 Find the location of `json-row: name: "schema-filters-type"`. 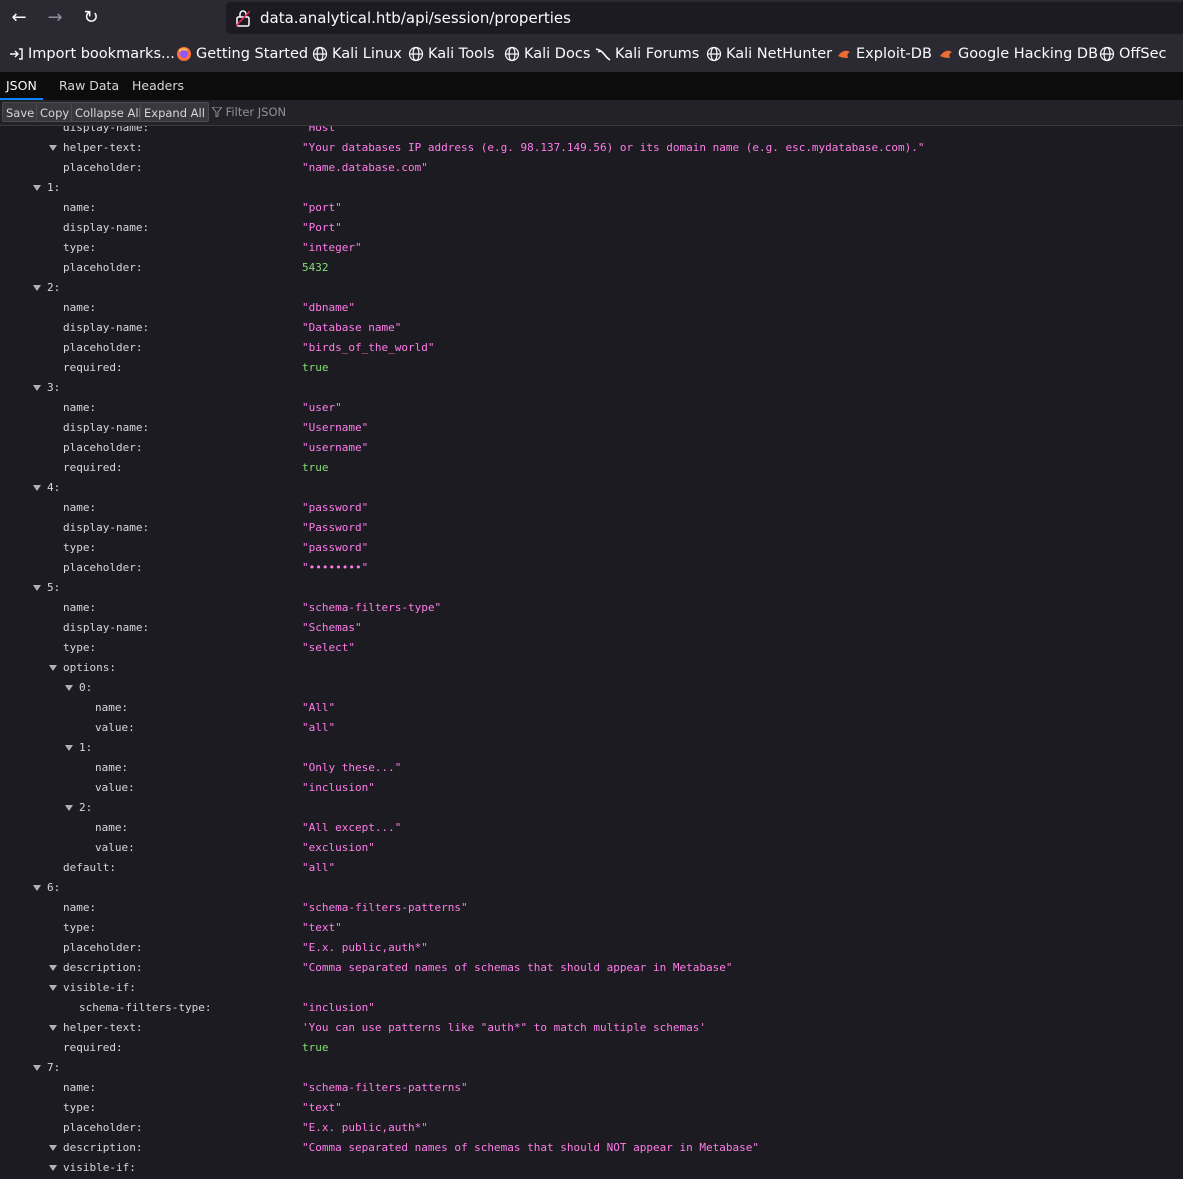

json-row: name: "schema-filters-type" is located at coordinates (591, 608).